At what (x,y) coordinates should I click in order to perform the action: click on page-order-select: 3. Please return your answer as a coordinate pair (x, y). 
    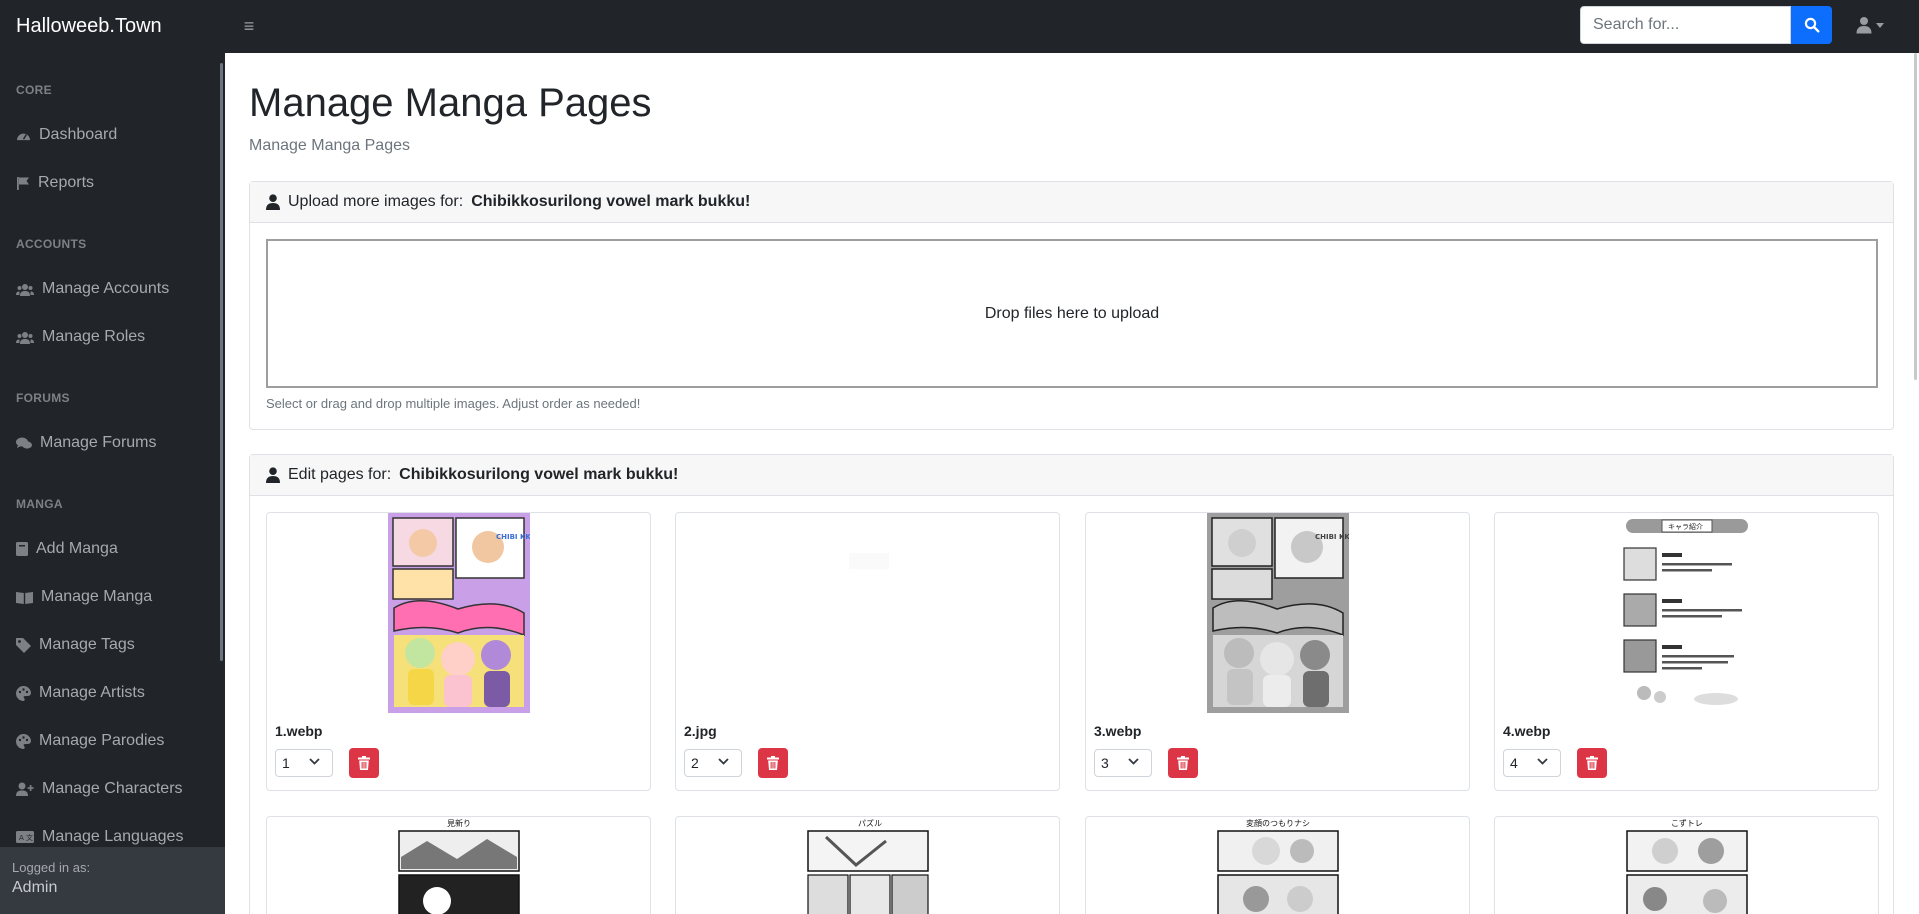
    Looking at the image, I should click on (1123, 763).